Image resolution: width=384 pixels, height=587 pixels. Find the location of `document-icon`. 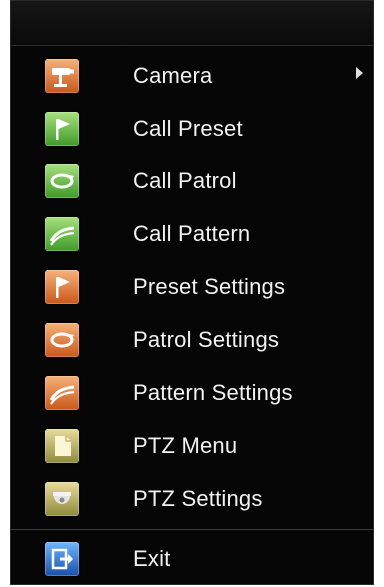

document-icon is located at coordinates (62, 446).